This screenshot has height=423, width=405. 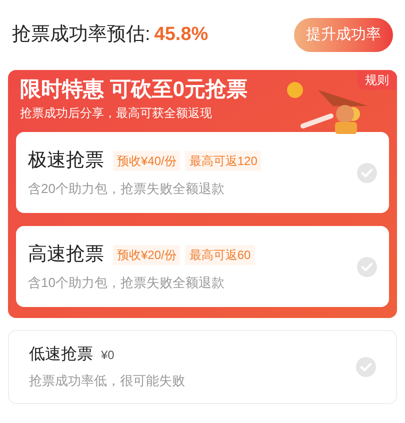 What do you see at coordinates (220, 254) in the screenshot?
I see `option-tag: 最高可返60` at bounding box center [220, 254].